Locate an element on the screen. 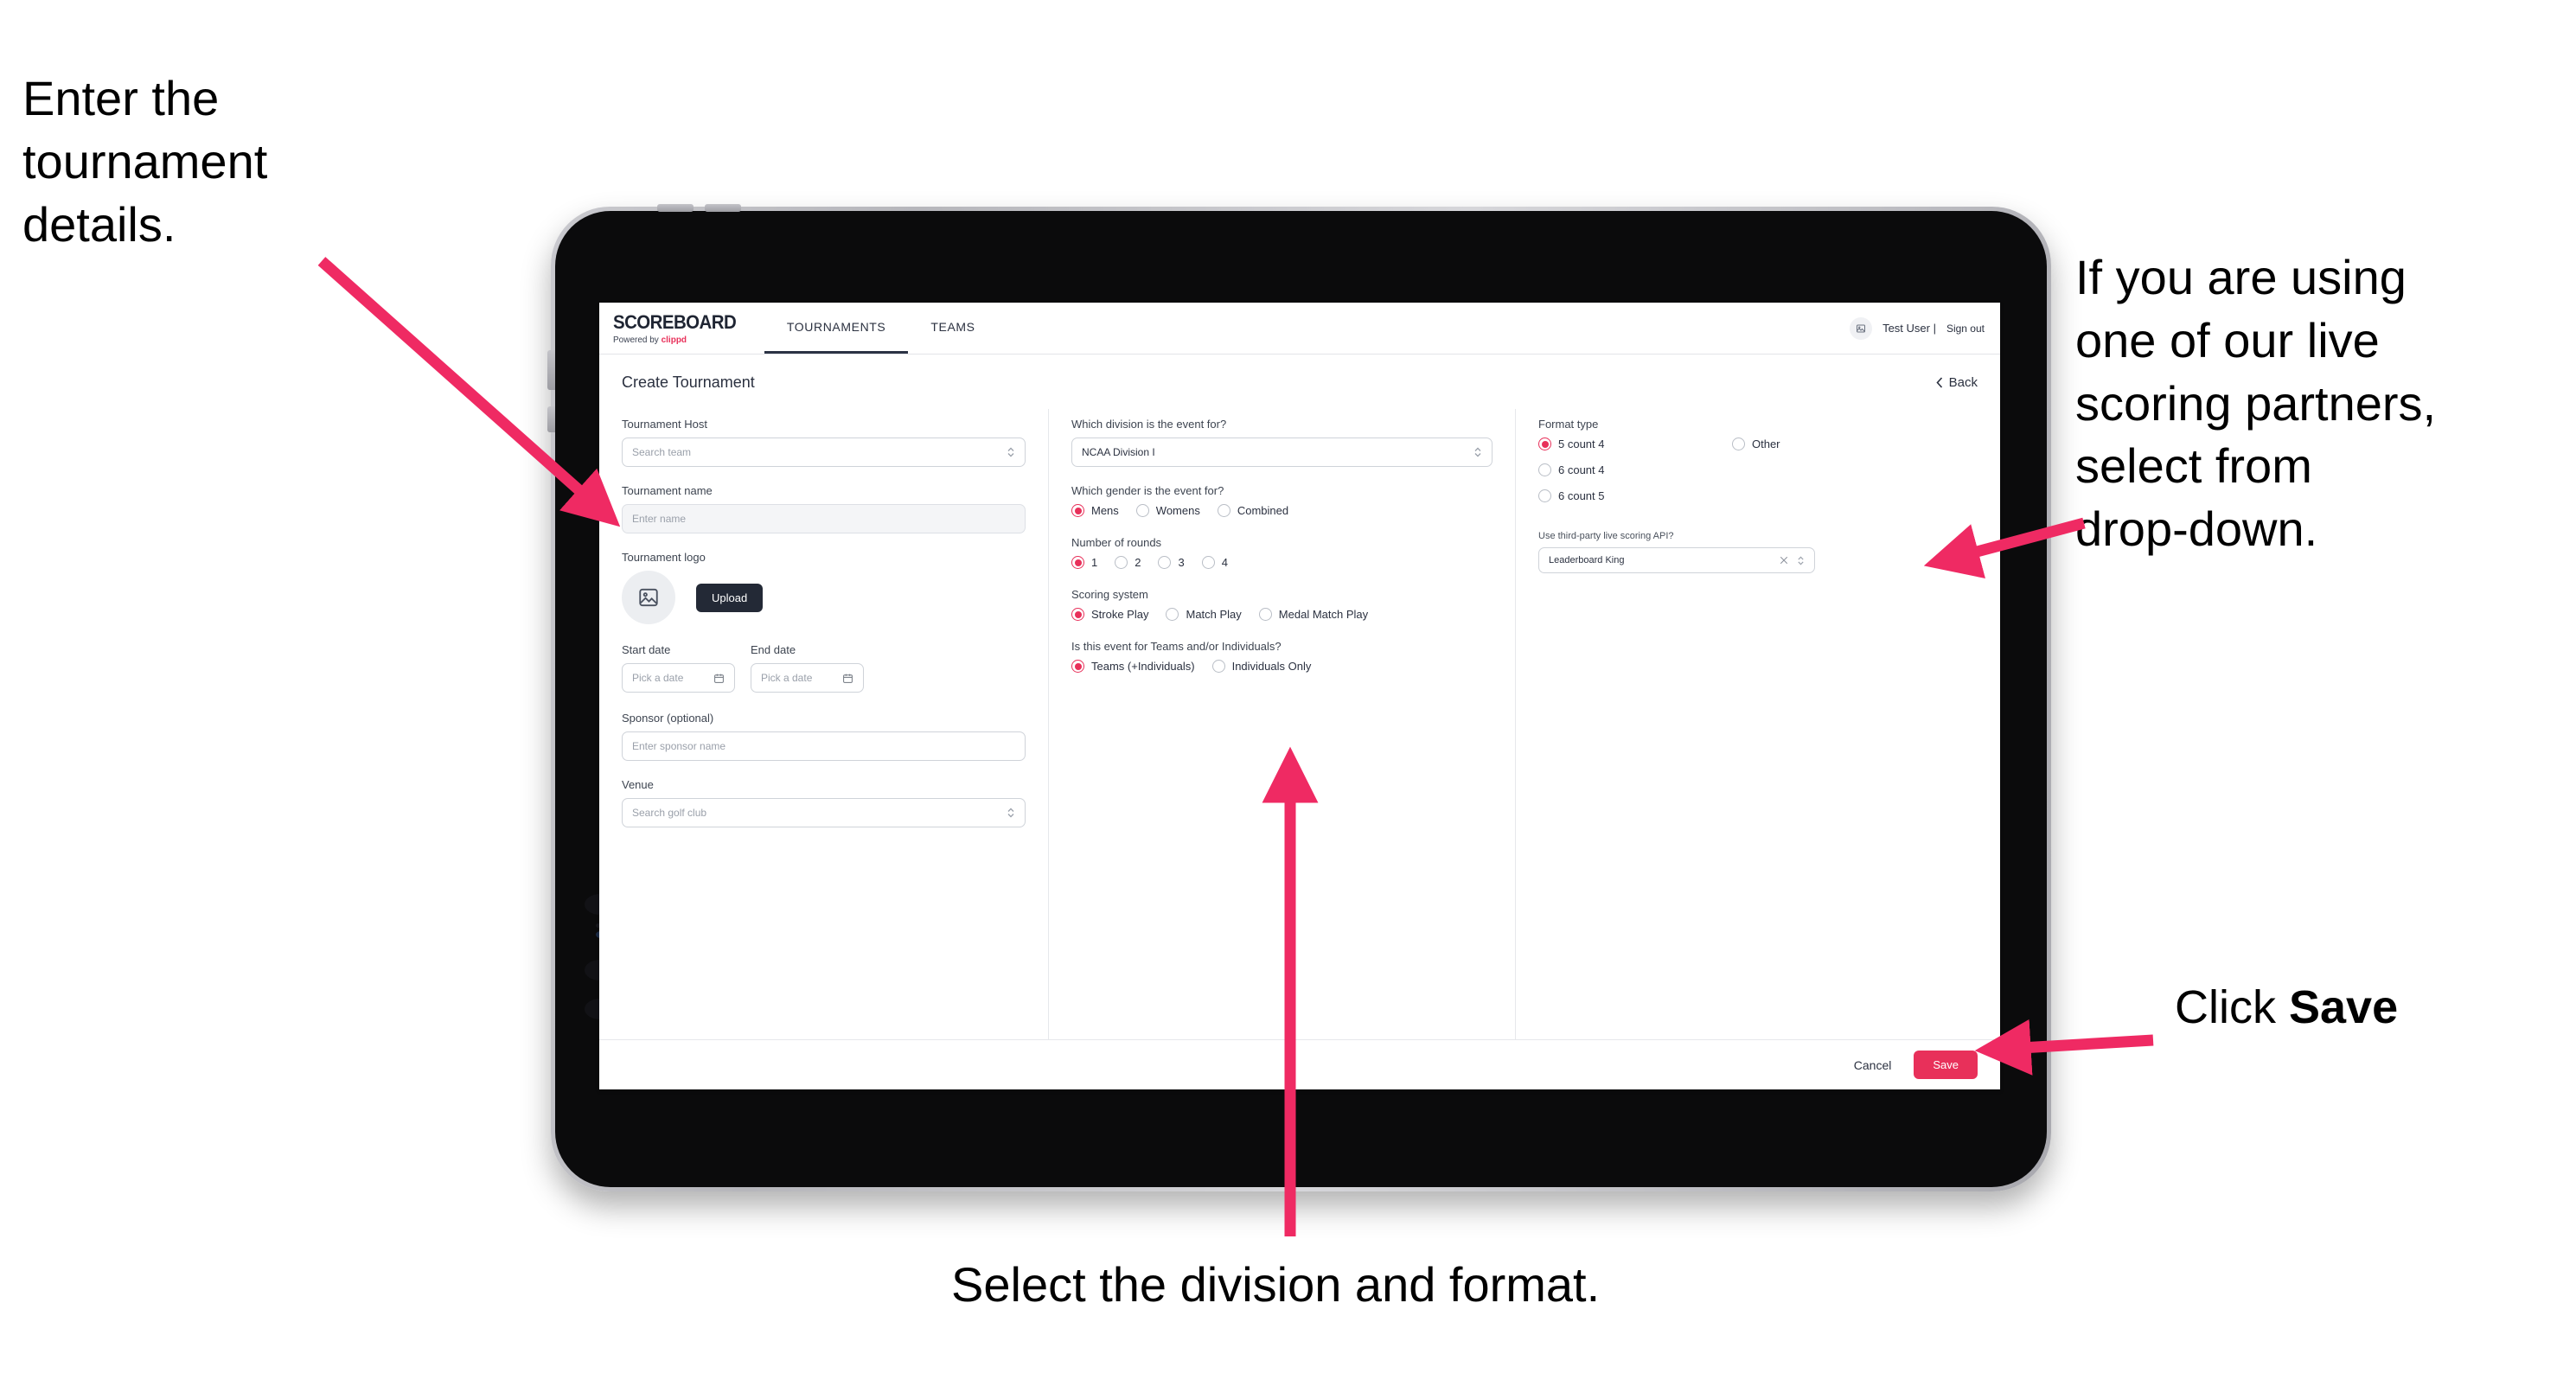 The image size is (2576, 1386). tab-tournaments: TOURNAMENTS is located at coordinates (837, 328).